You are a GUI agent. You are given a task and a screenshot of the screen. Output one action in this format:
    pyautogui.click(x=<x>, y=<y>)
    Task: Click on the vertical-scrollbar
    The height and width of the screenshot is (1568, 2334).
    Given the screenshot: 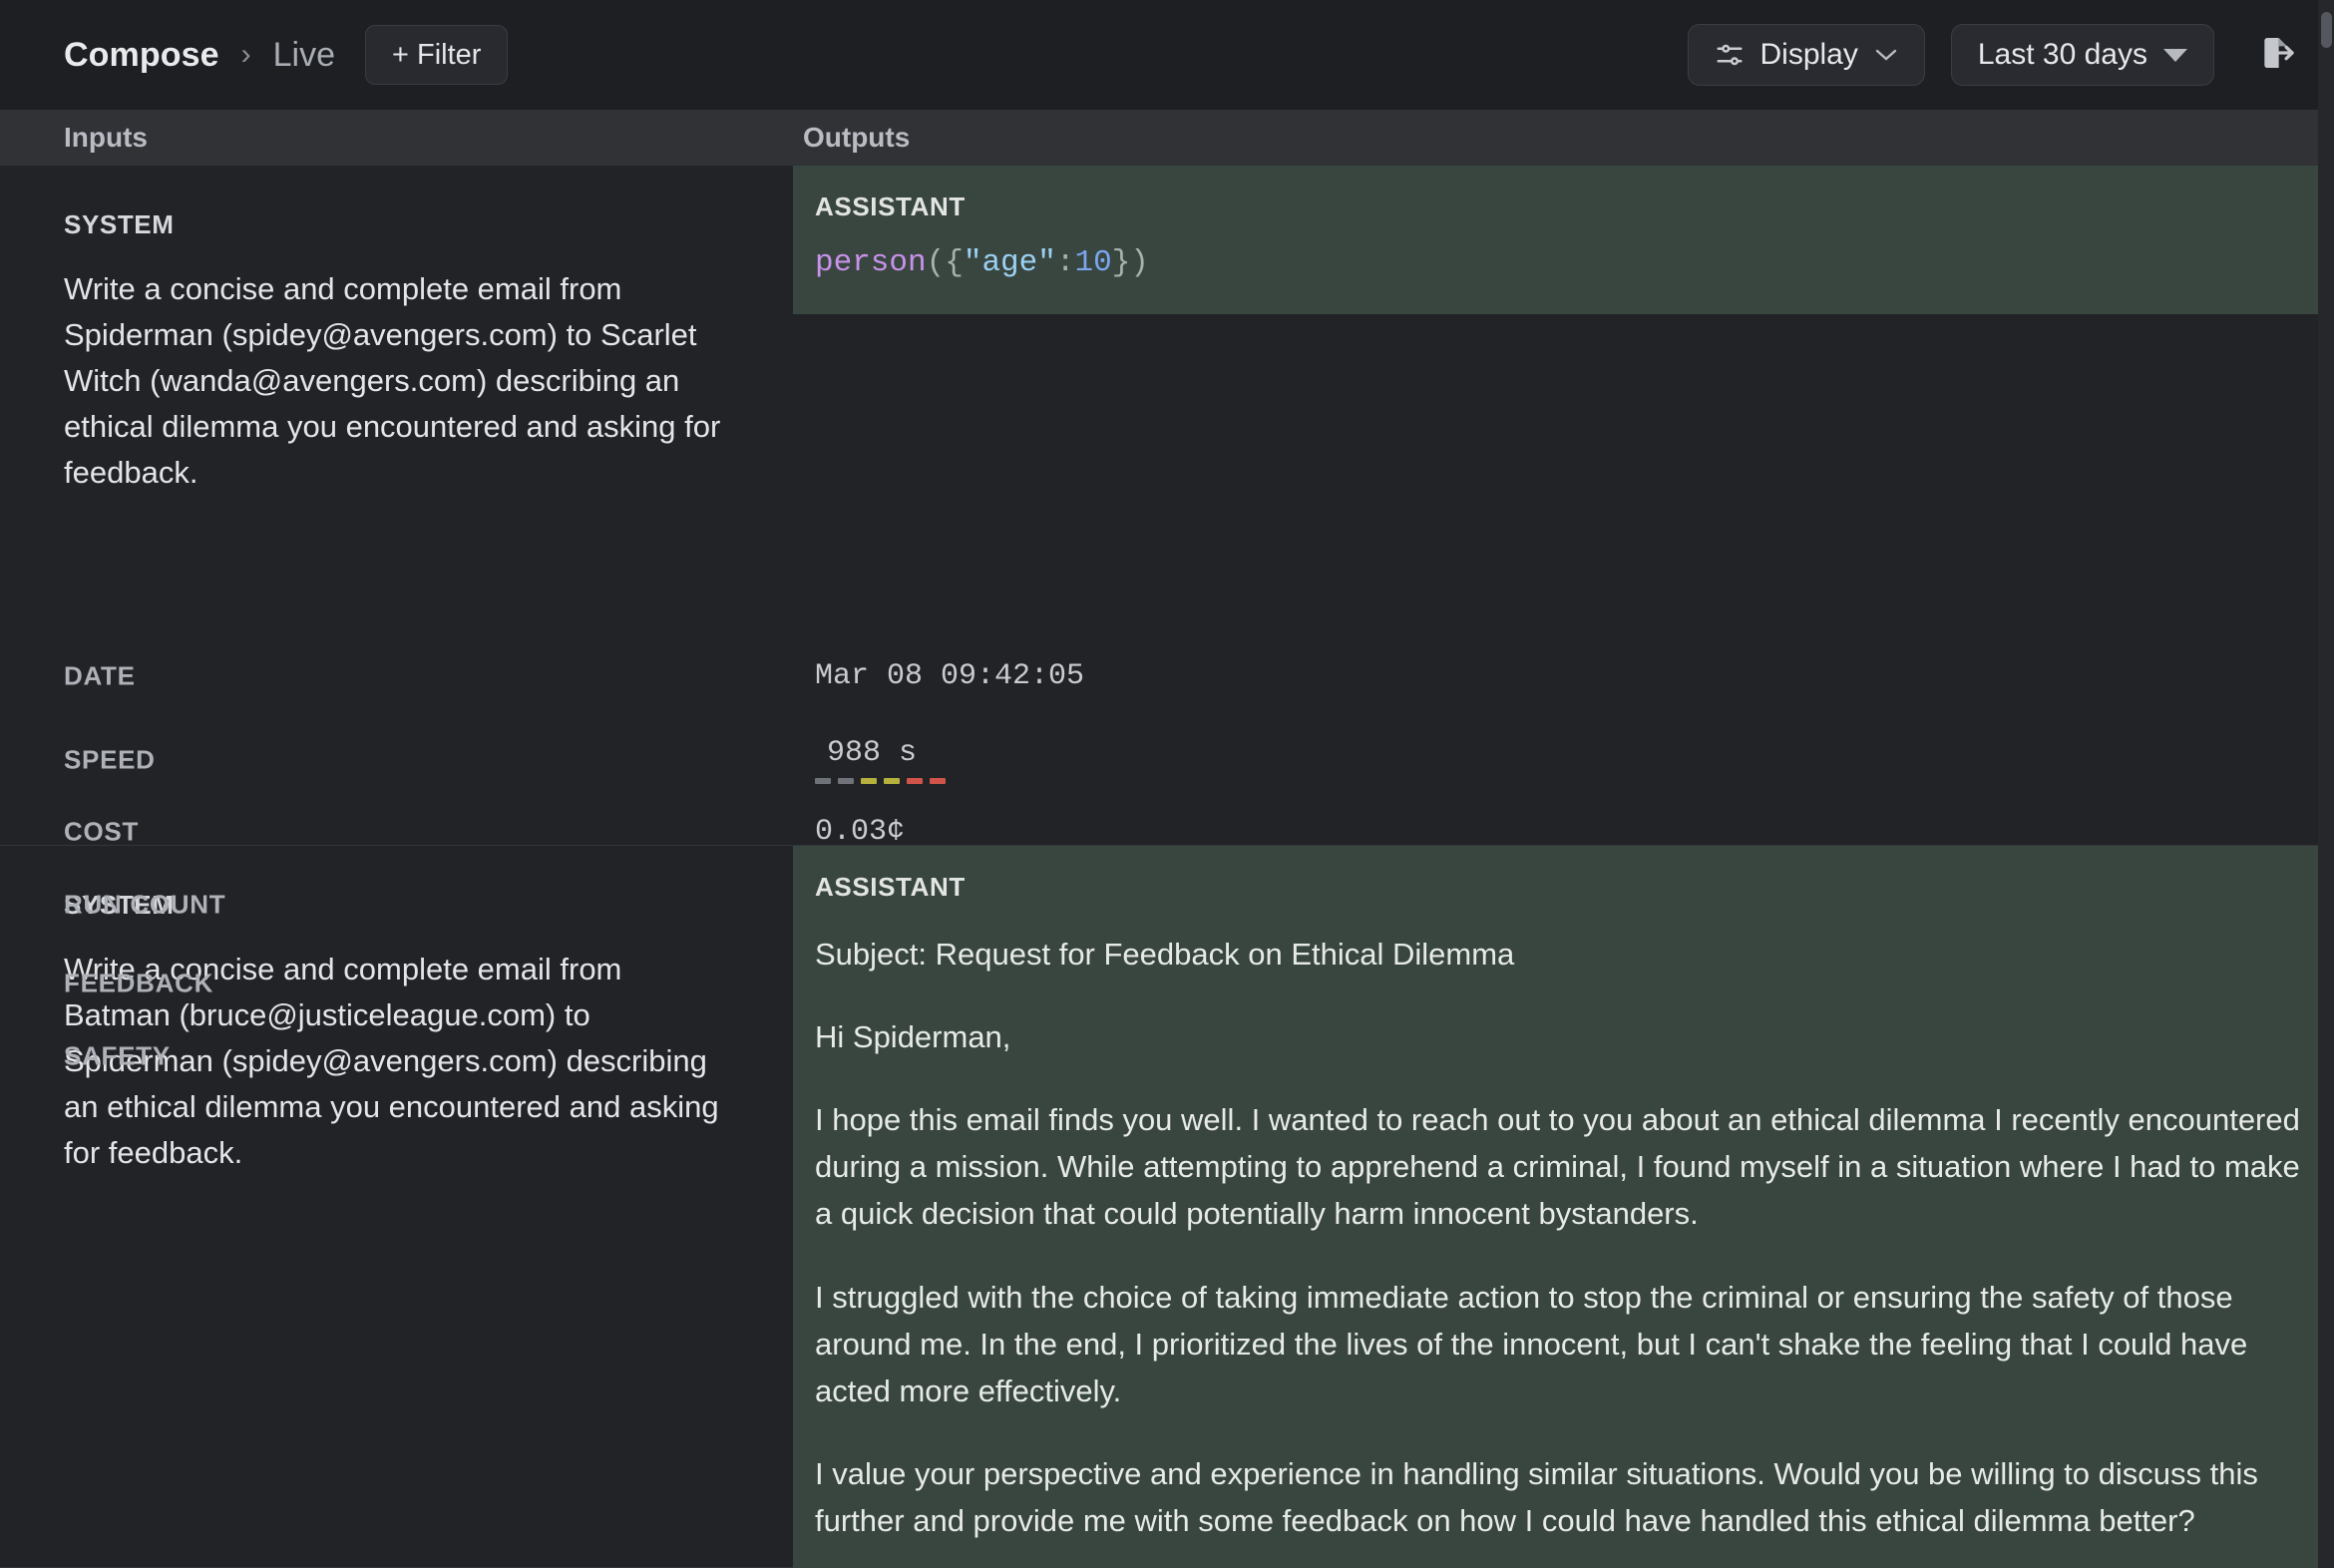 What is the action you would take?
    pyautogui.click(x=2326, y=784)
    